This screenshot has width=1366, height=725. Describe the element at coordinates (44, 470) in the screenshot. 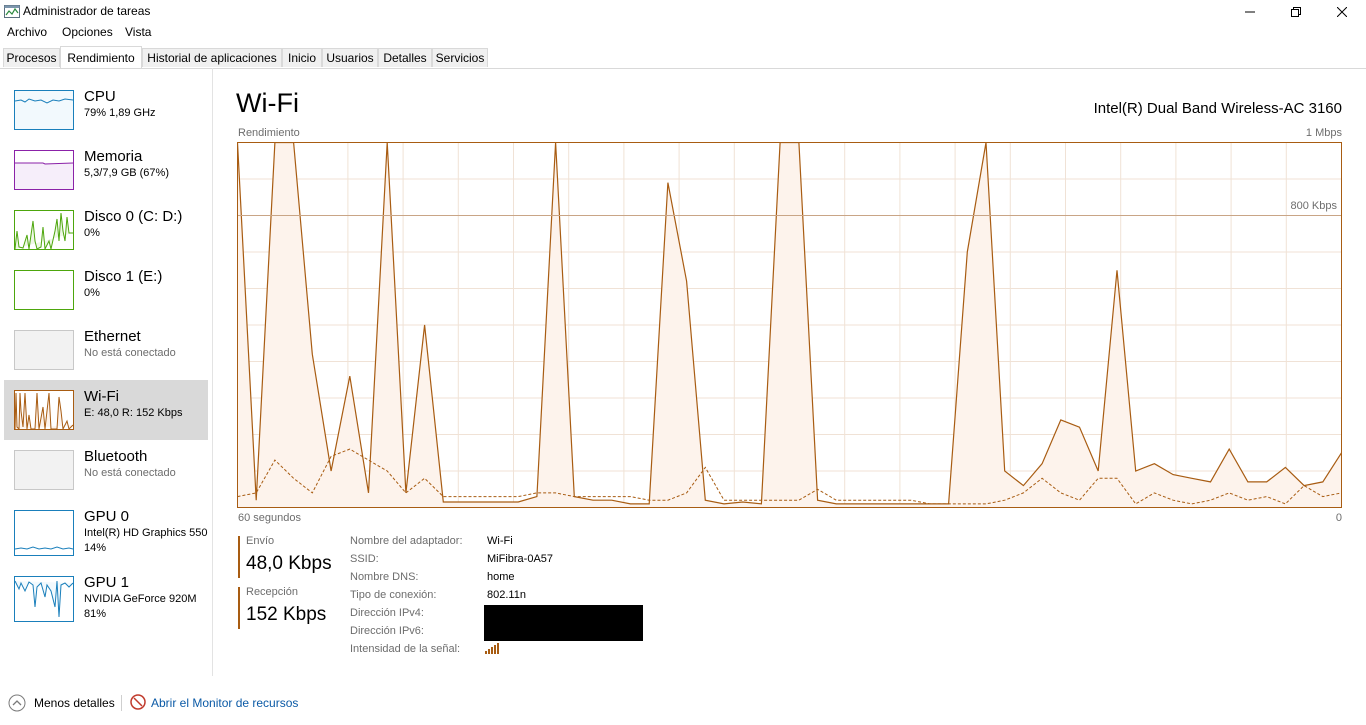

I see `bluetooth-thumbnail` at that location.